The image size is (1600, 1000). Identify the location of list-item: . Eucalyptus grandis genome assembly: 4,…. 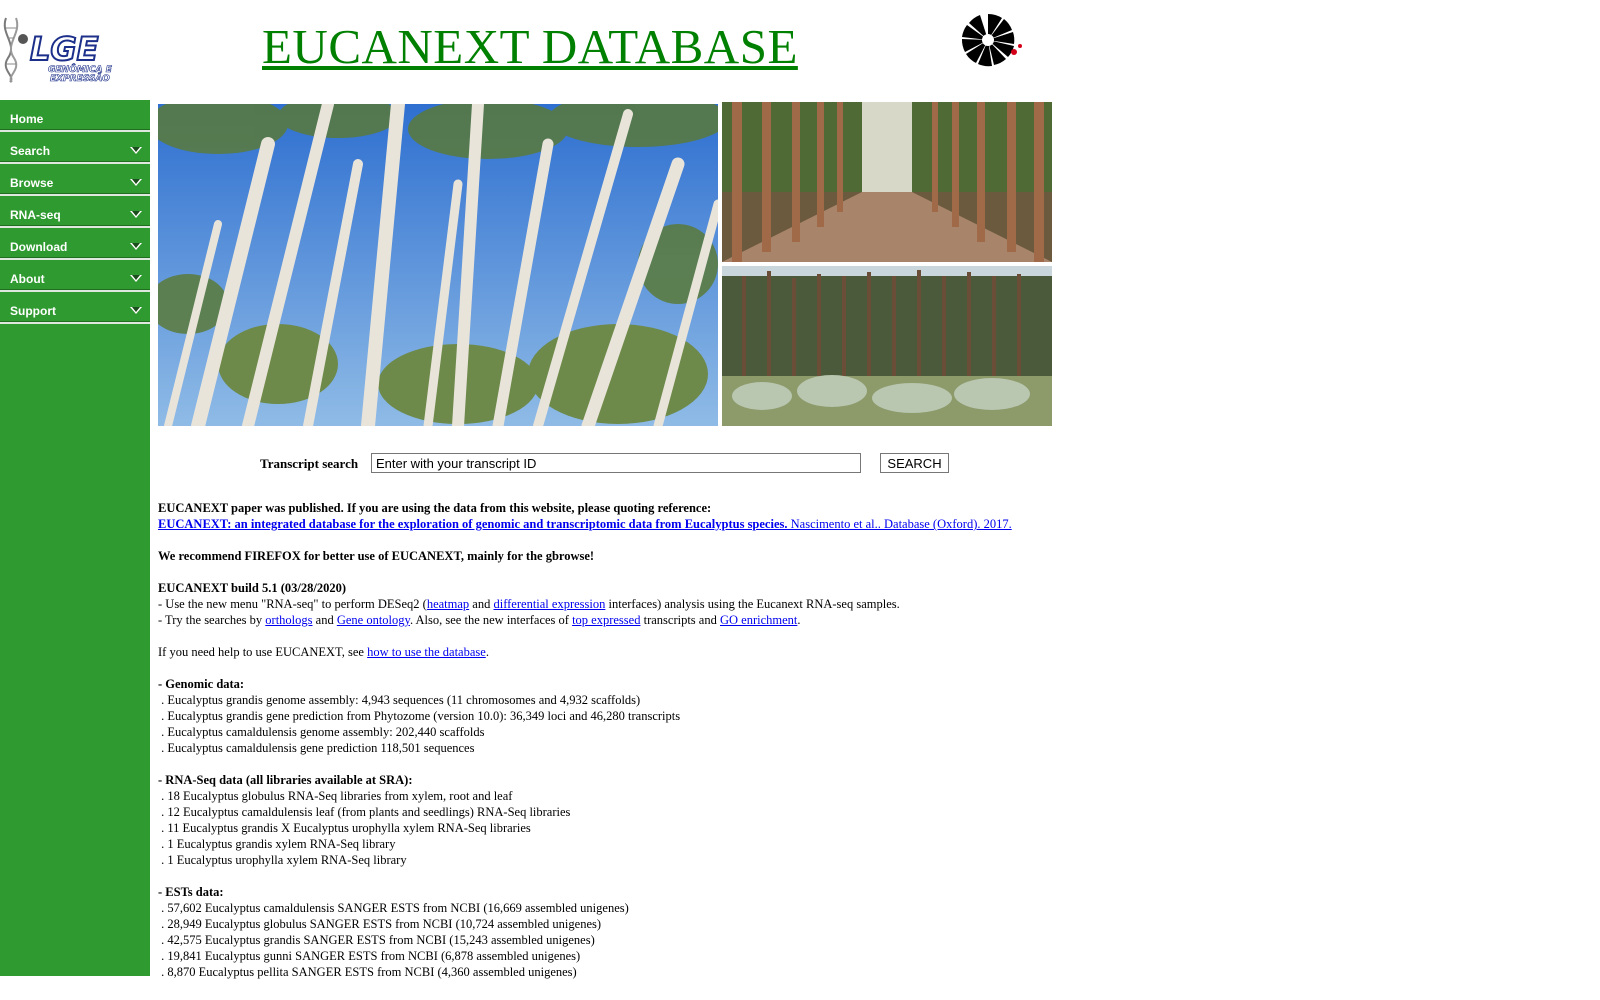
(399, 700).